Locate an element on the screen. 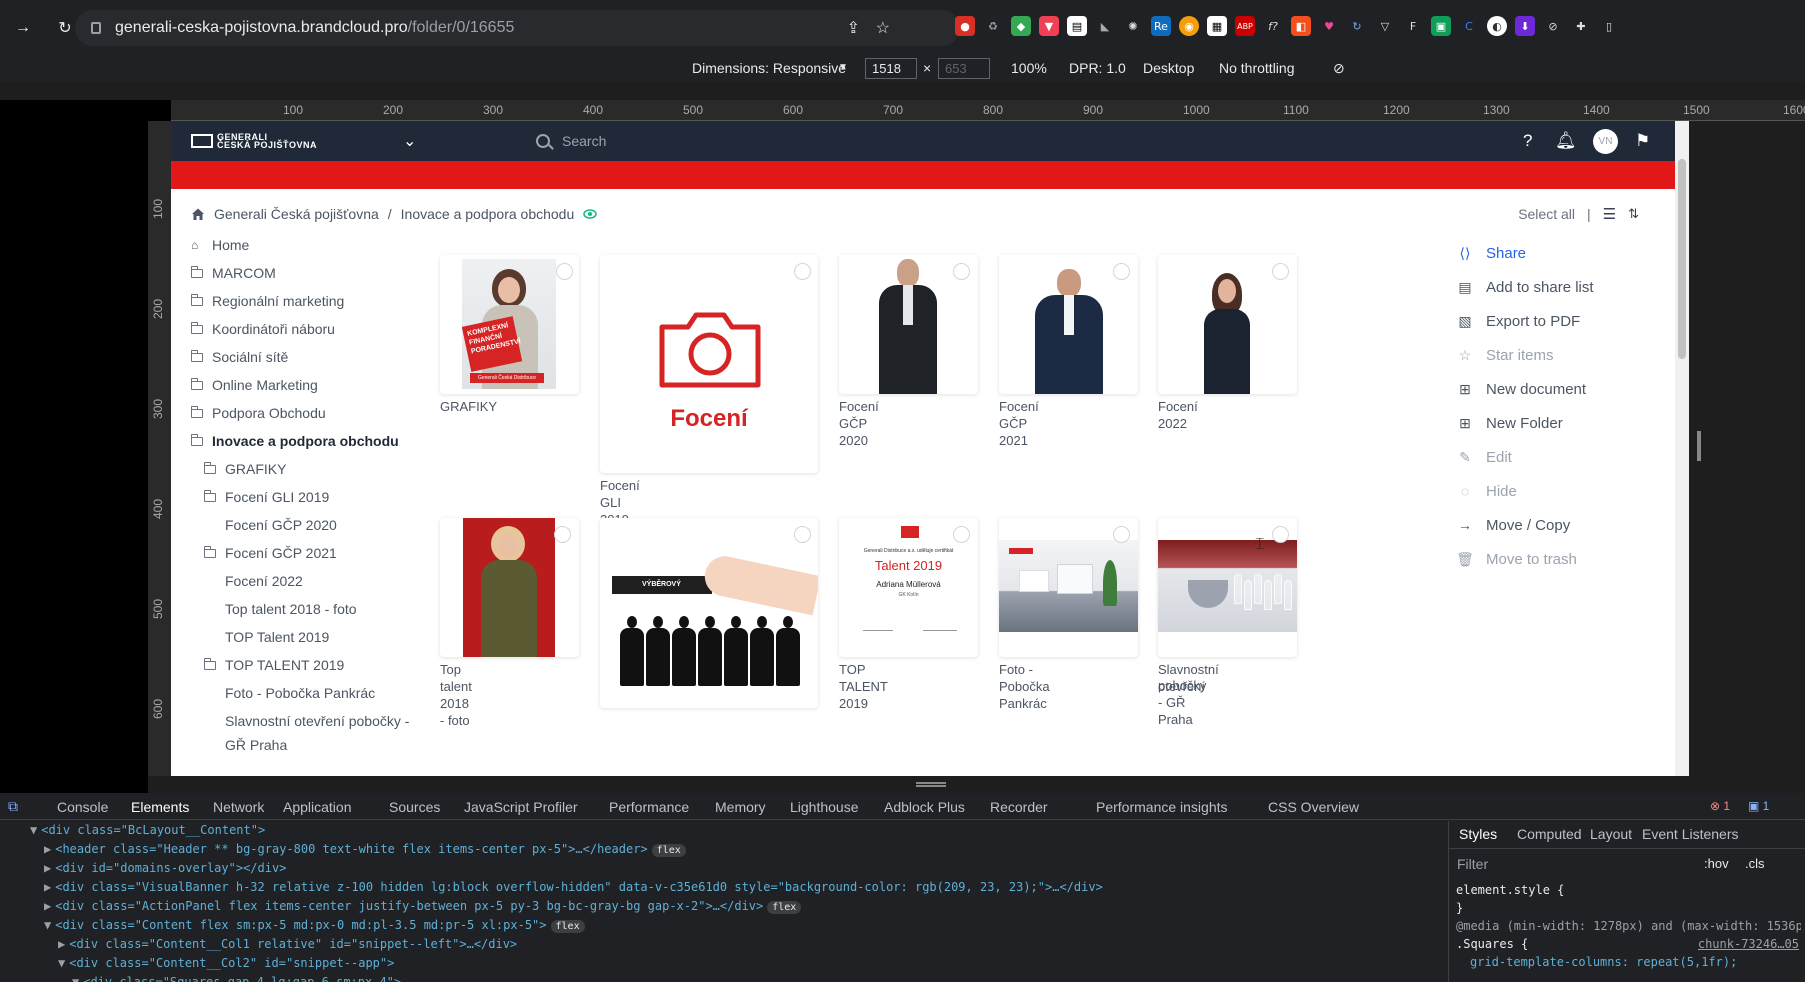 The height and width of the screenshot is (982, 1805). hov-toggle: :hov is located at coordinates (1716, 863).